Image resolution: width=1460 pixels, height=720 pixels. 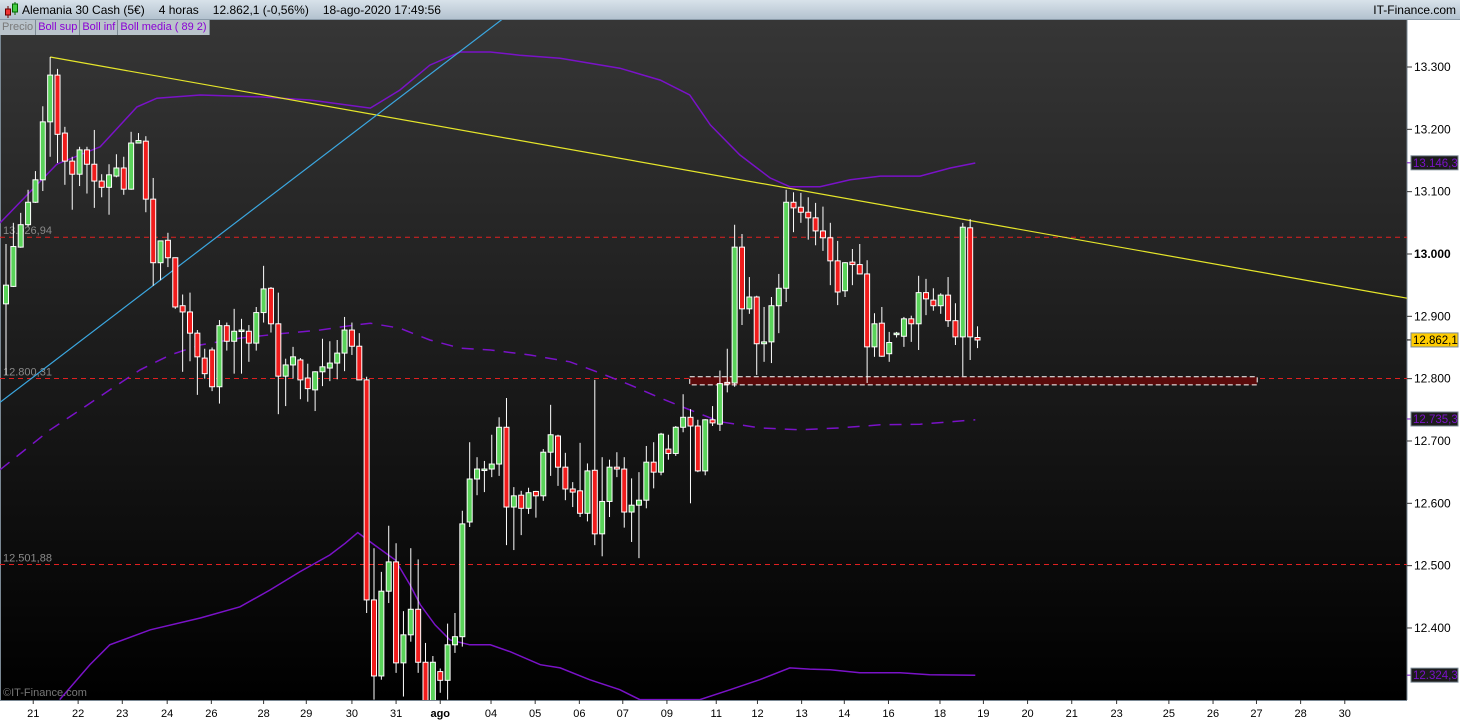 I want to click on x-tick-label: 27, so click(x=1256, y=714).